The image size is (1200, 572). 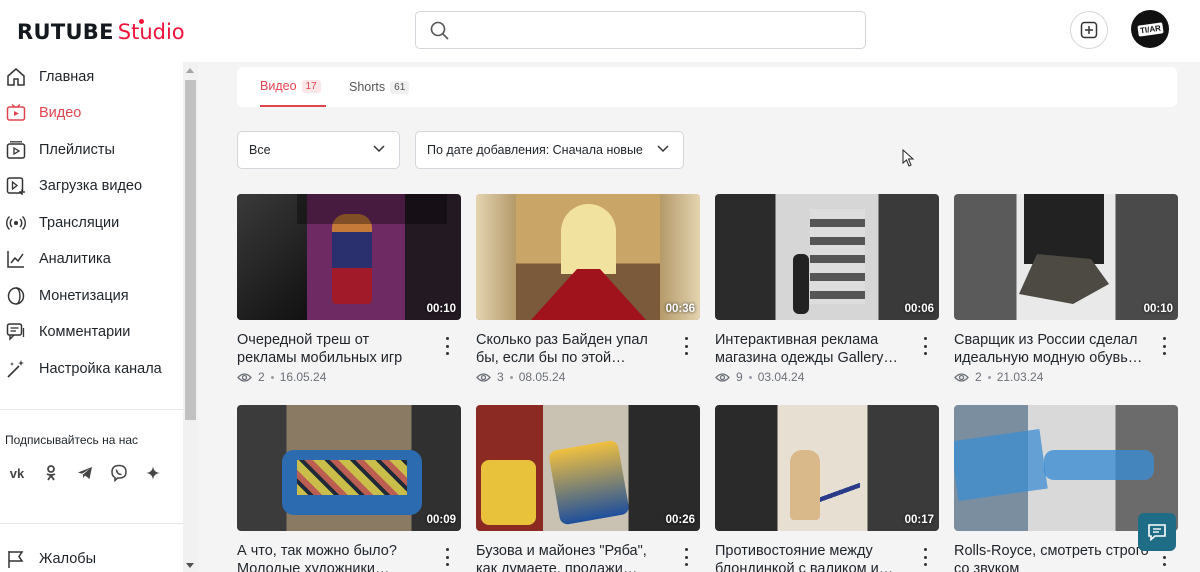 I want to click on flag-icon, so click(x=16, y=559).